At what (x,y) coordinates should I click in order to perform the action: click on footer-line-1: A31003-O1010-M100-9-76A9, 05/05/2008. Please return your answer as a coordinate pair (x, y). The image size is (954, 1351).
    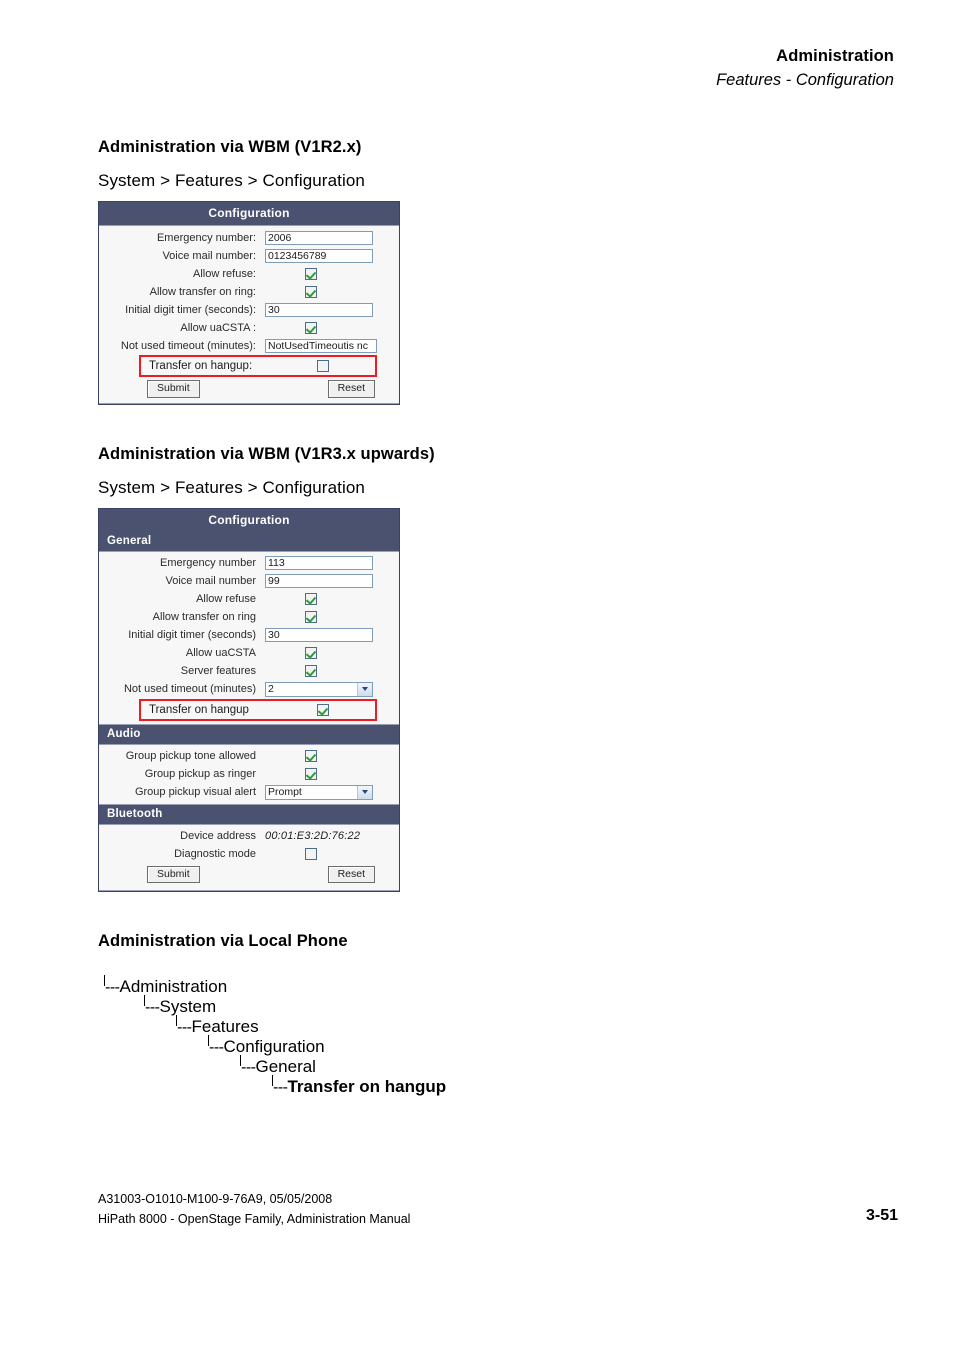
    Looking at the image, I should click on (215, 1199).